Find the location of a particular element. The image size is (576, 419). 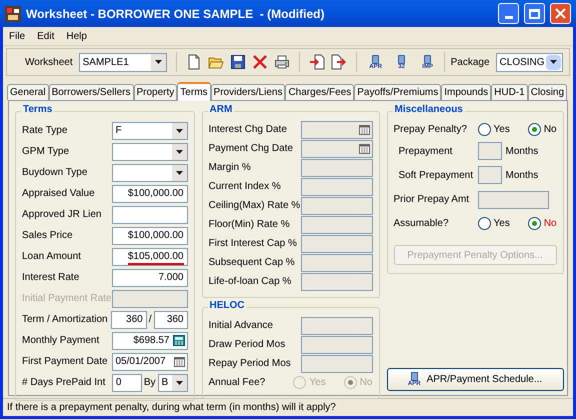

save-icon is located at coordinates (238, 62).